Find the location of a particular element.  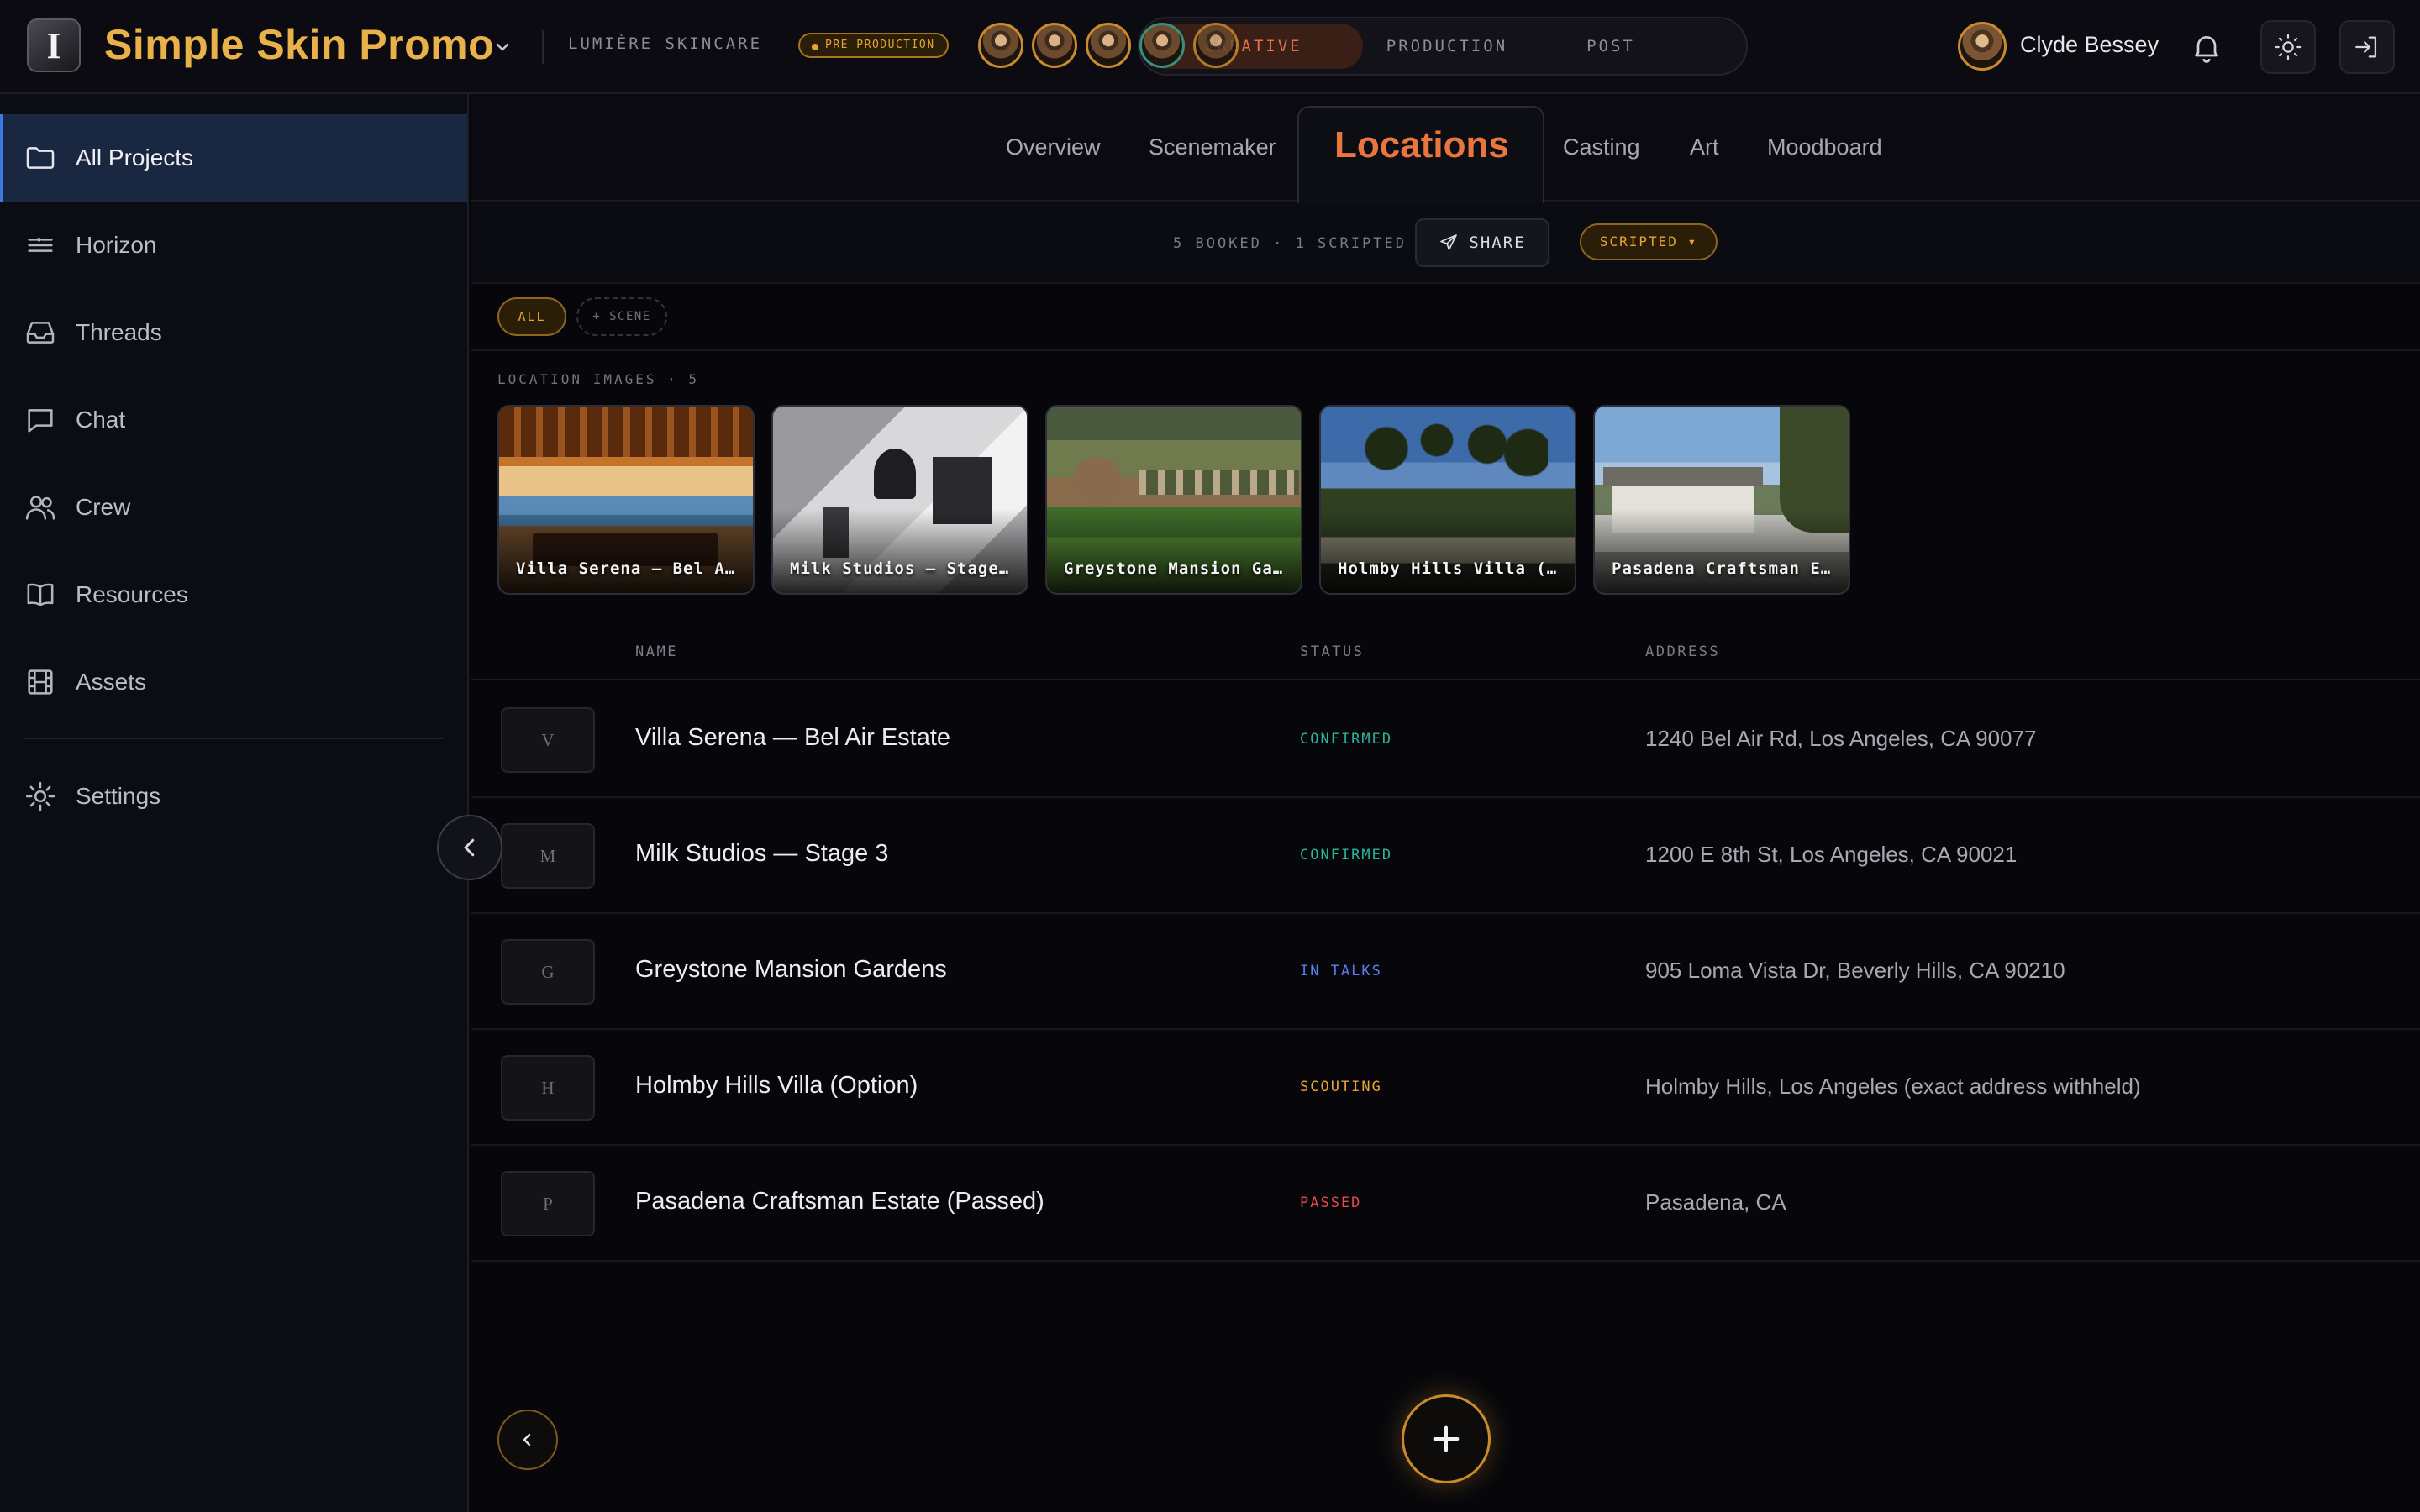

app-logo-letter: I is located at coordinates (53, 45).